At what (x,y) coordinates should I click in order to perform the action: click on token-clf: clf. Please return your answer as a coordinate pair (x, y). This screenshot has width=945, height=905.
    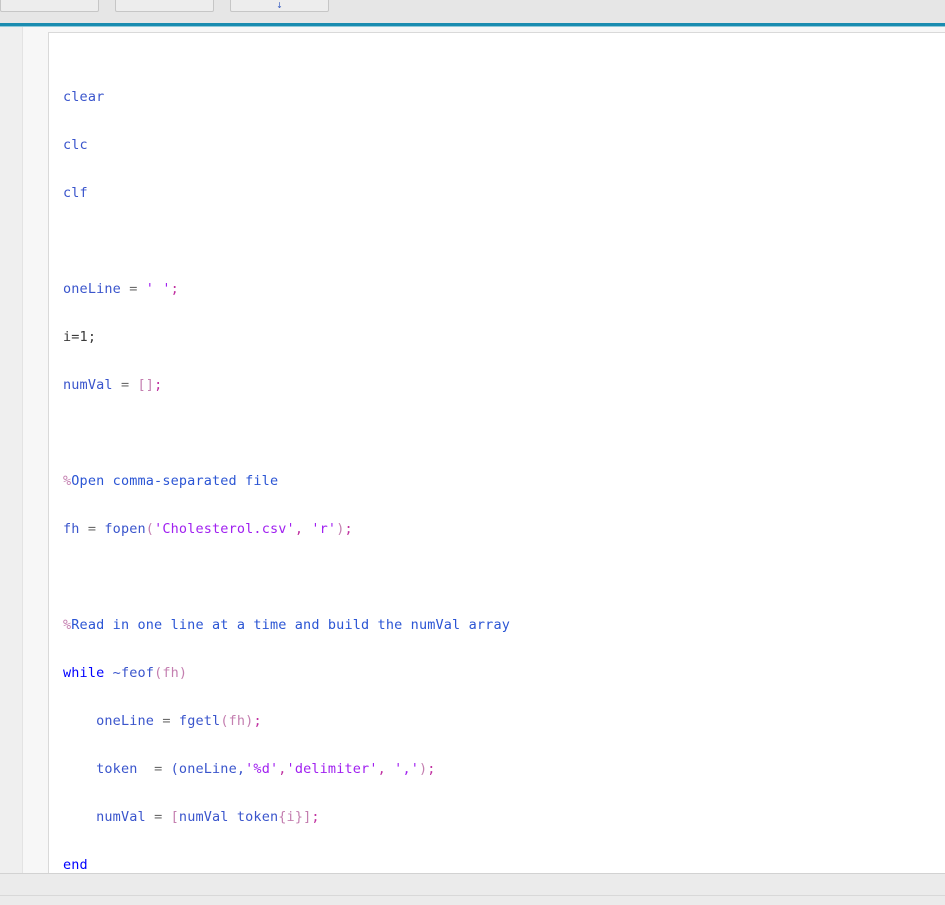
    Looking at the image, I should click on (75, 193).